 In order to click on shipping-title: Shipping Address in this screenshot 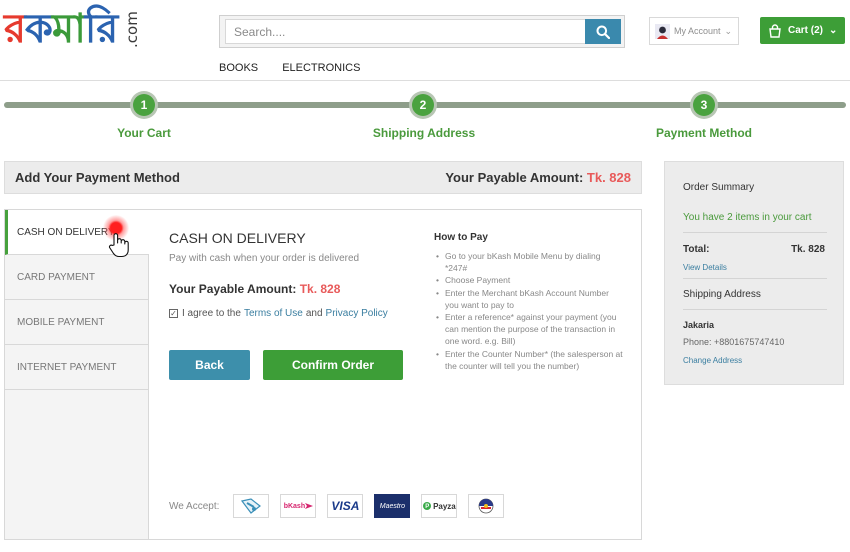, I will do `click(722, 294)`.